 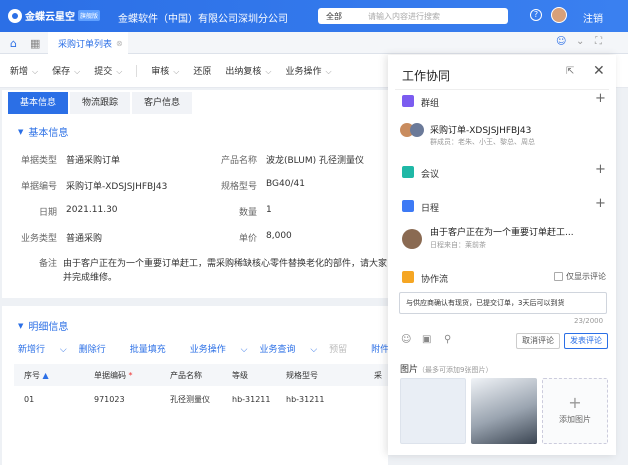 What do you see at coordinates (538, 341) in the screenshot?
I see `cancel-comment-button: 取消评论` at bounding box center [538, 341].